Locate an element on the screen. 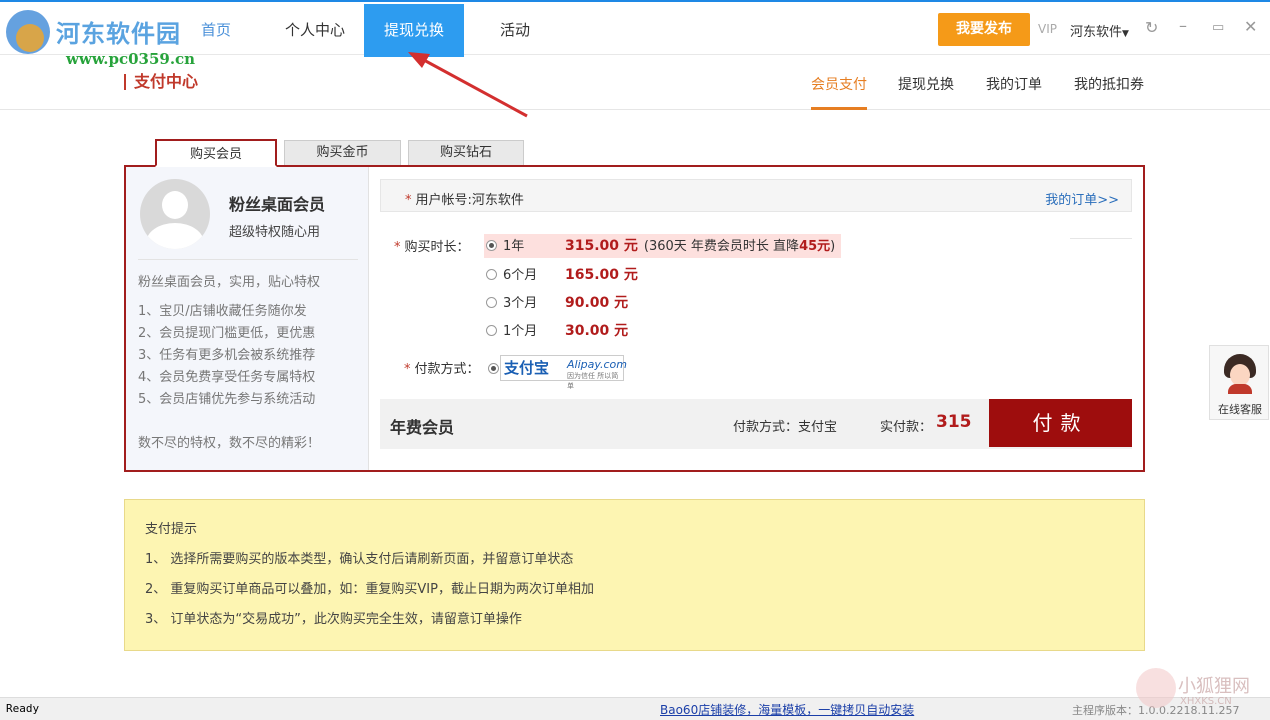  watermark-text: 小狐狸网 is located at coordinates (1214, 686).